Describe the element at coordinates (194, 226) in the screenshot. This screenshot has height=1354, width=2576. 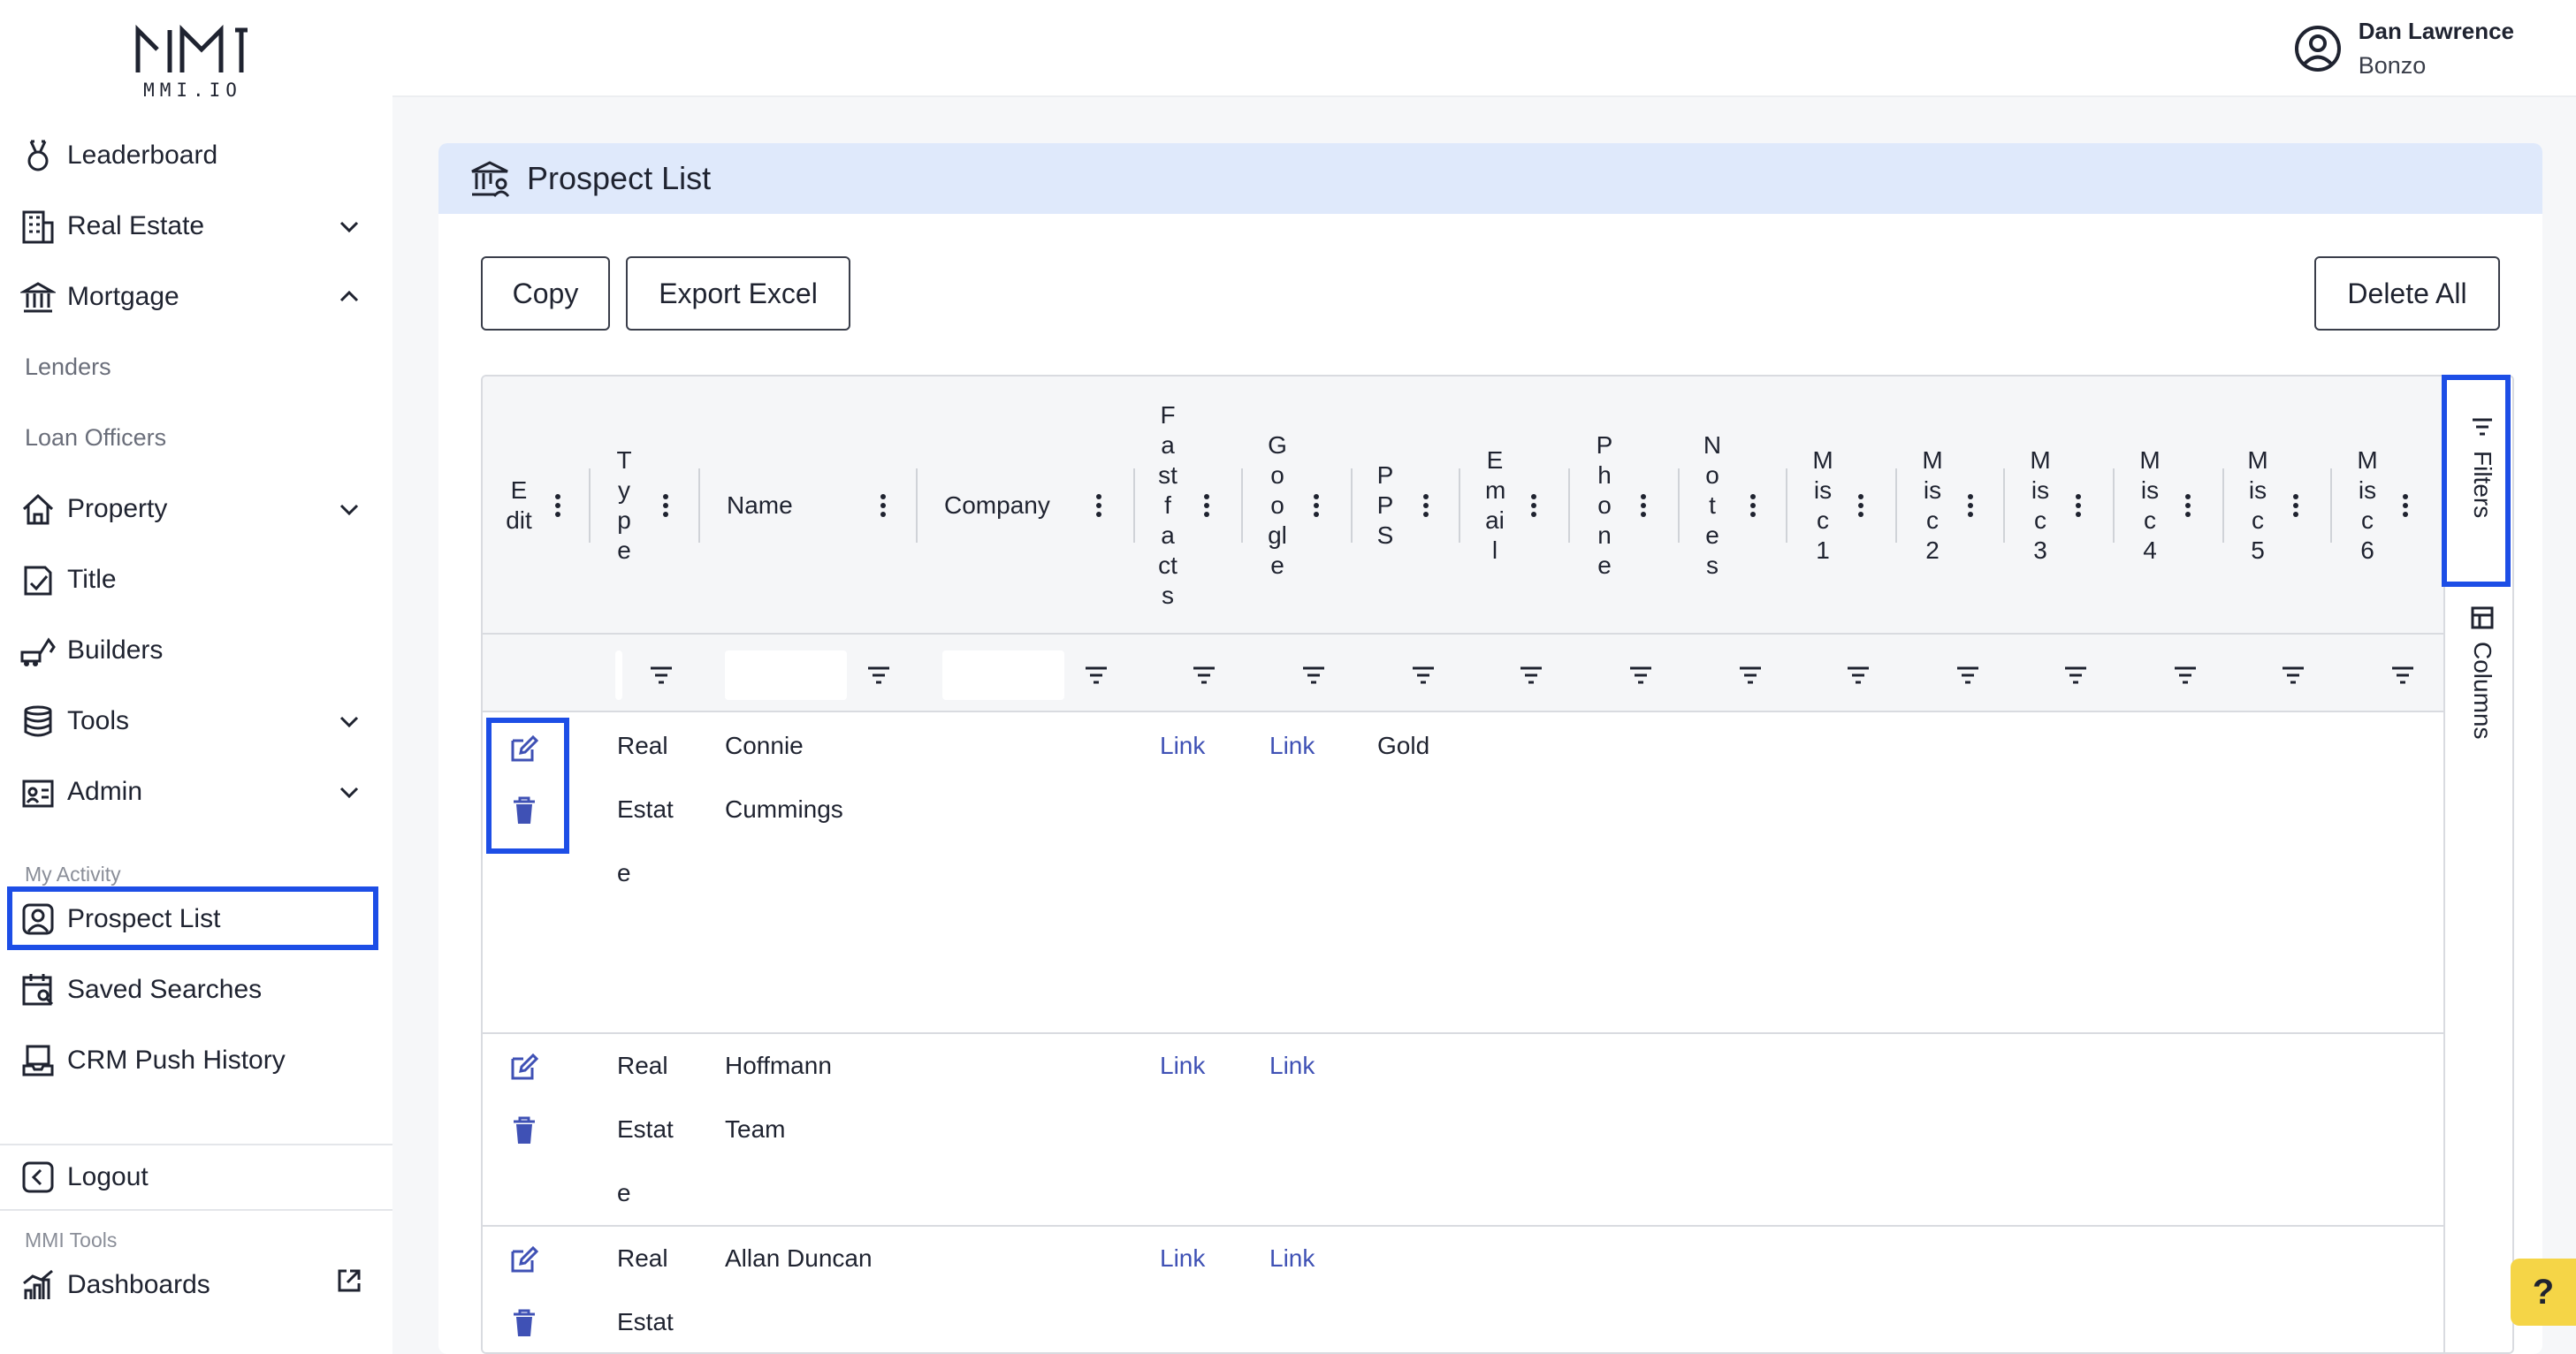
I see `sidebar-item-real-estate: Real Estate` at that location.